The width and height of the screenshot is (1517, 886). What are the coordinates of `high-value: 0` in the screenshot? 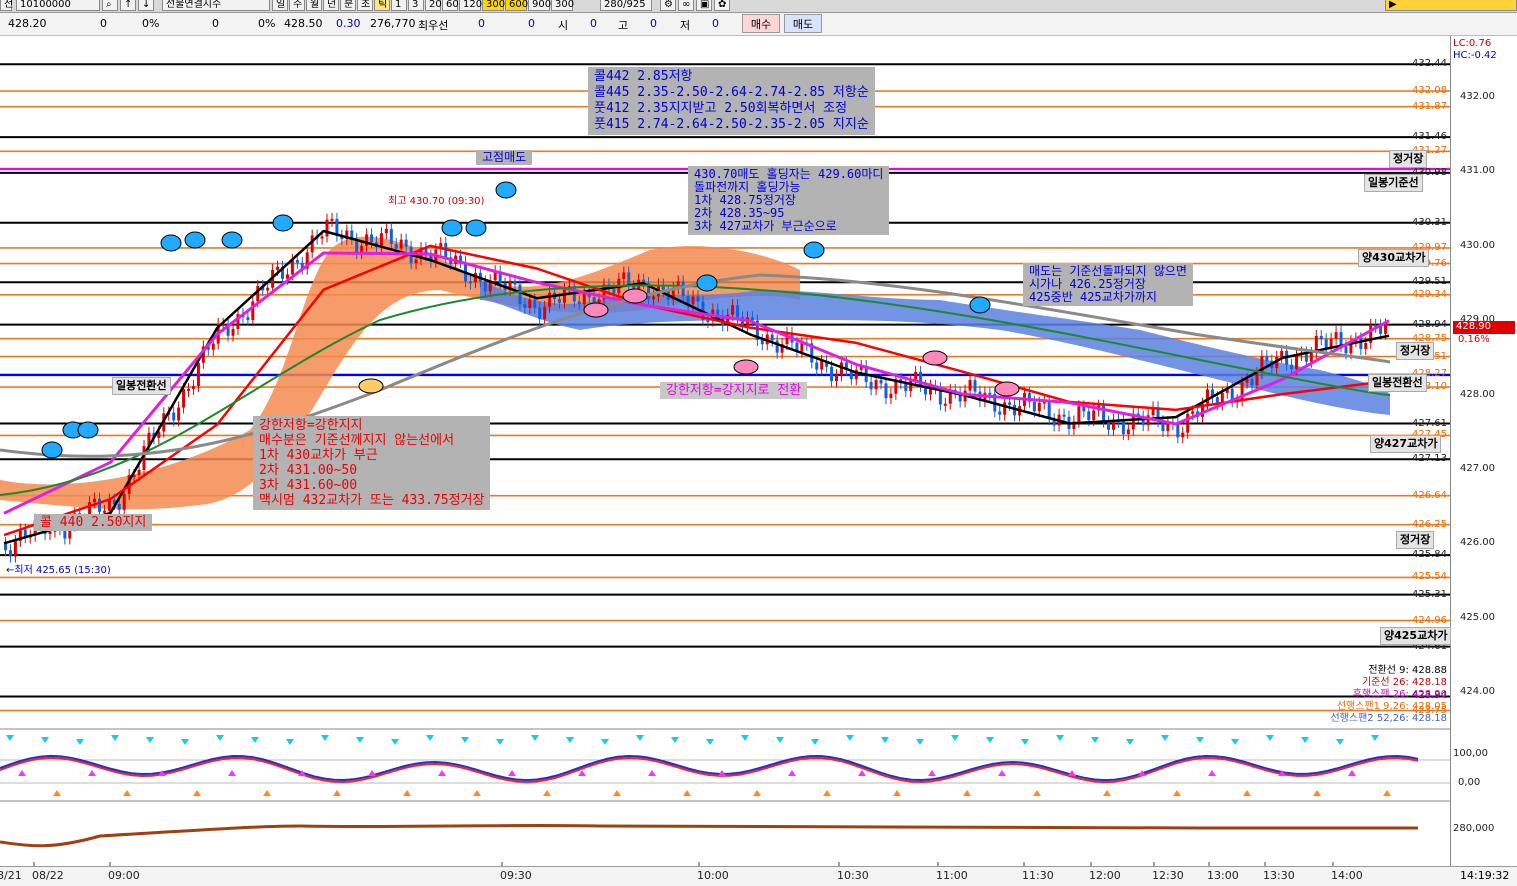 It's located at (653, 23).